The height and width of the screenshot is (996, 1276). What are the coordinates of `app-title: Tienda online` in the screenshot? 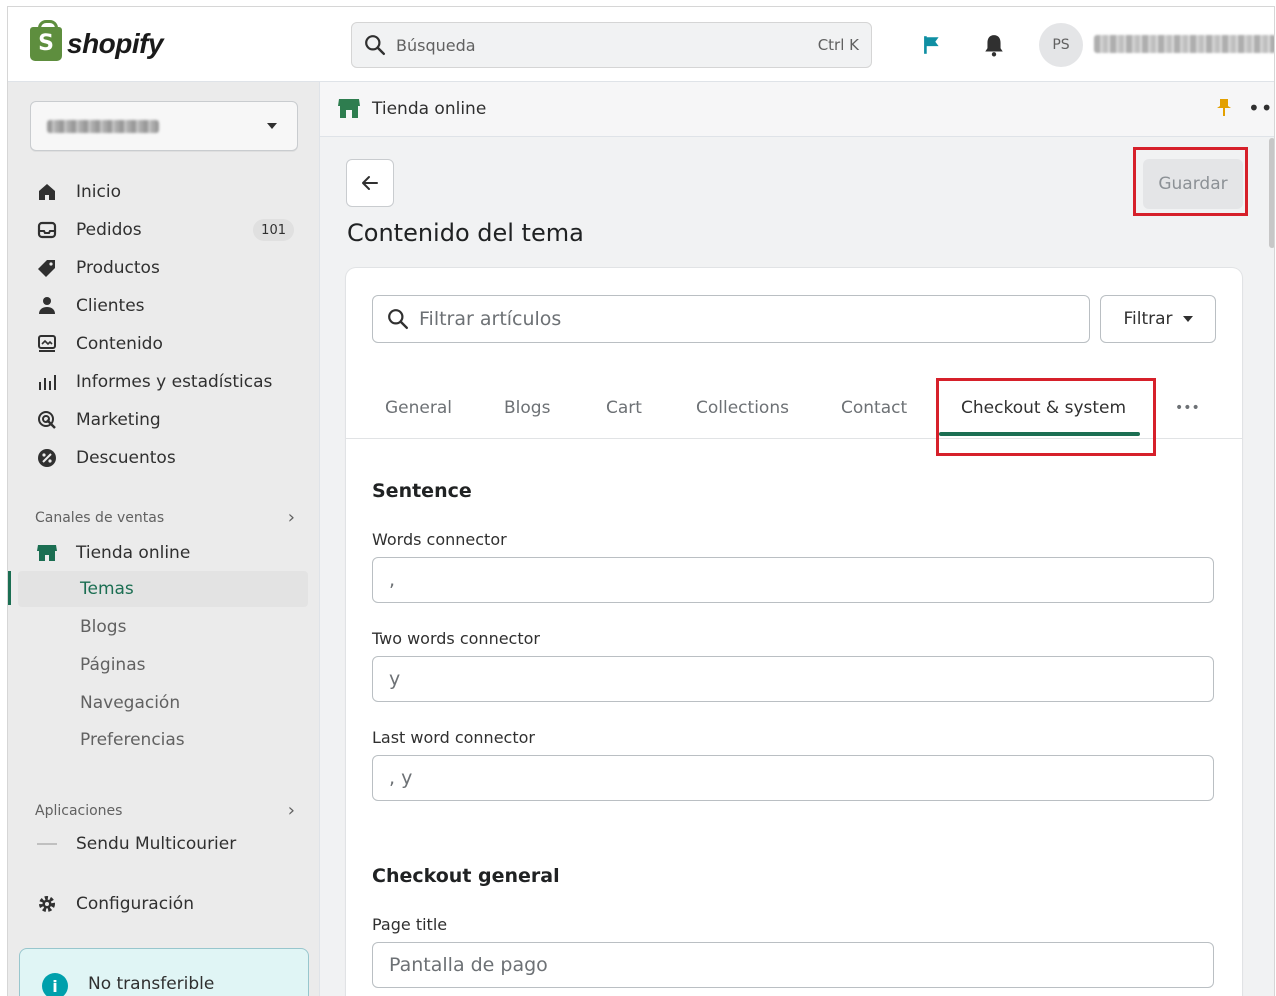 It's located at (429, 109).